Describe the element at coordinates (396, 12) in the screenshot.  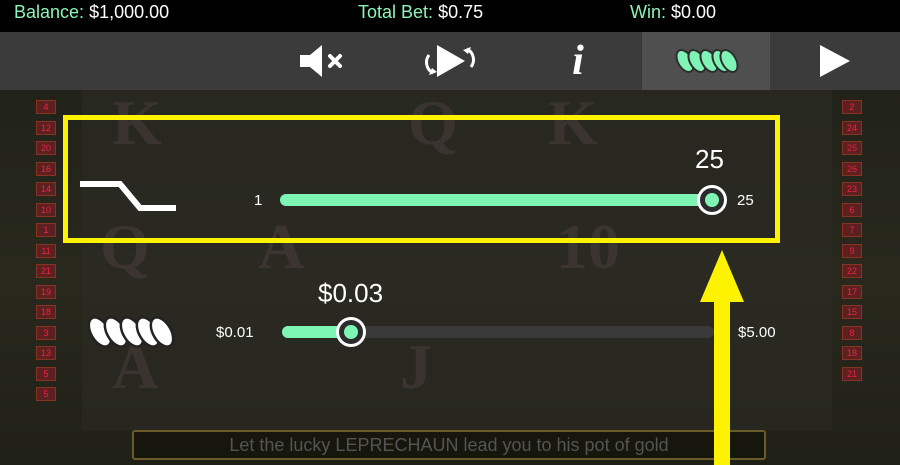
I see `total-bet-label: Total Bet:` at that location.